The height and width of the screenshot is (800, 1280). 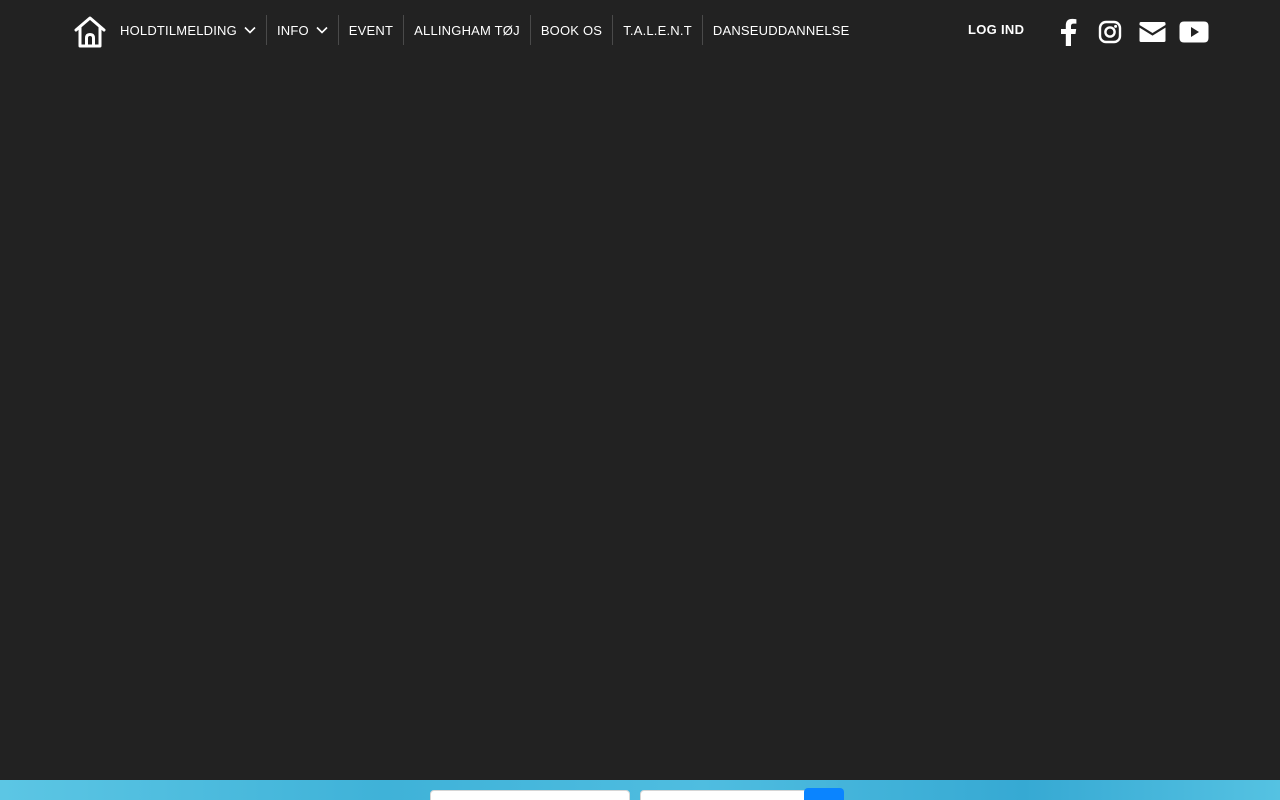 I want to click on instagram-link, so click(x=1110, y=32).